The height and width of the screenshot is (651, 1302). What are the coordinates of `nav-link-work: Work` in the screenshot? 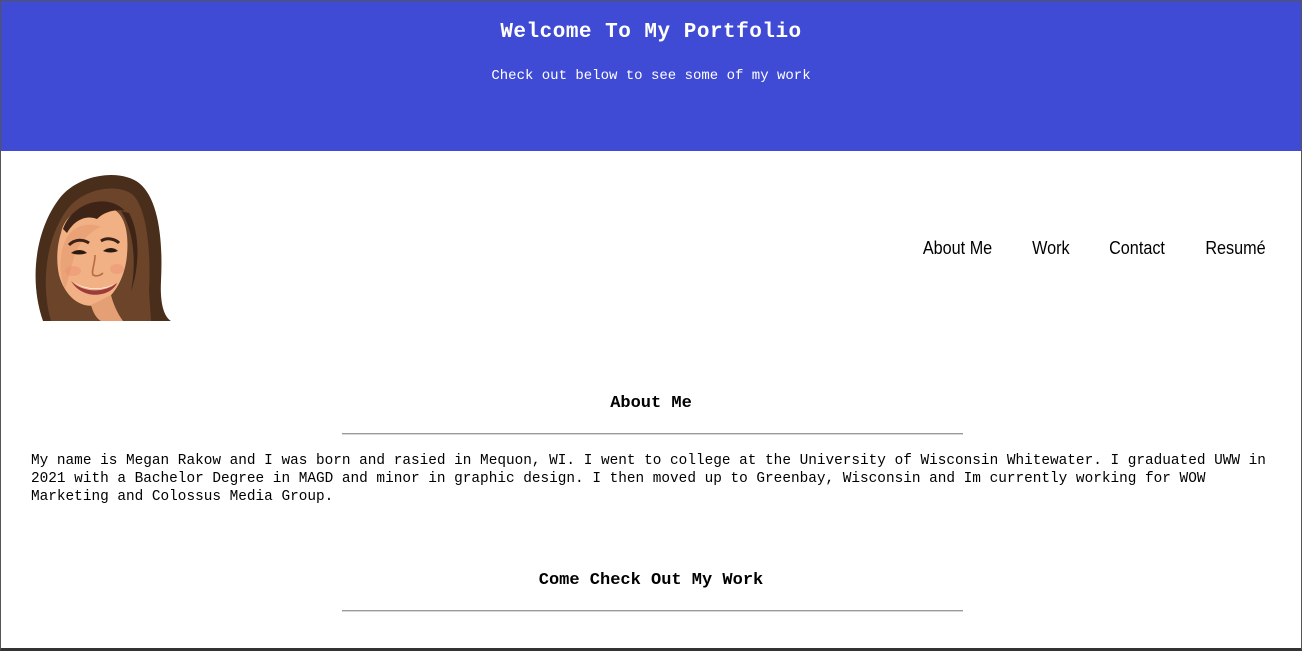 It's located at (1051, 248).